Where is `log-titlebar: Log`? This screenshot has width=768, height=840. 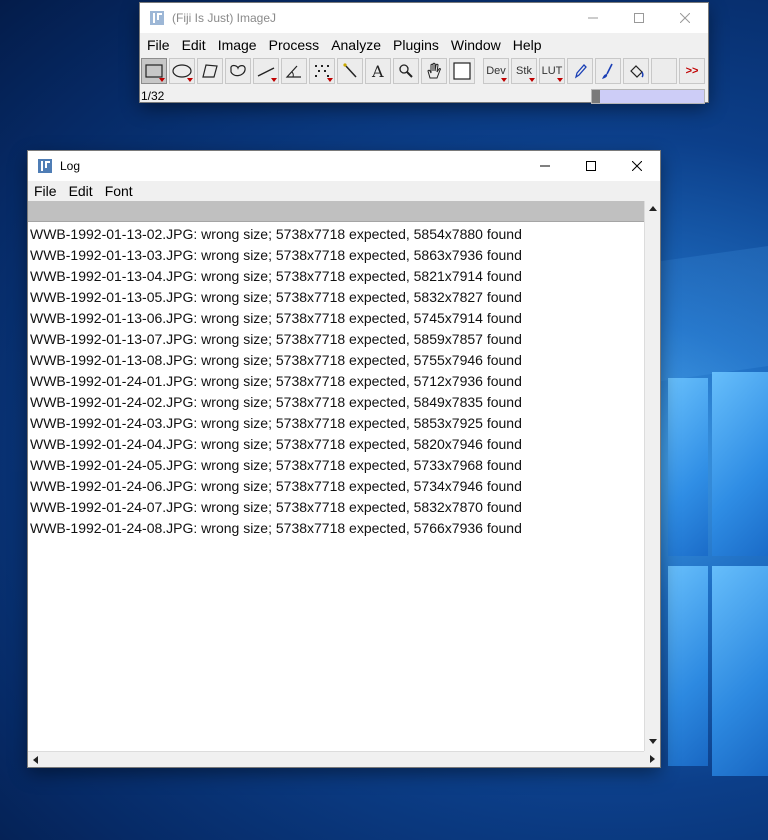 log-titlebar: Log is located at coordinates (344, 166).